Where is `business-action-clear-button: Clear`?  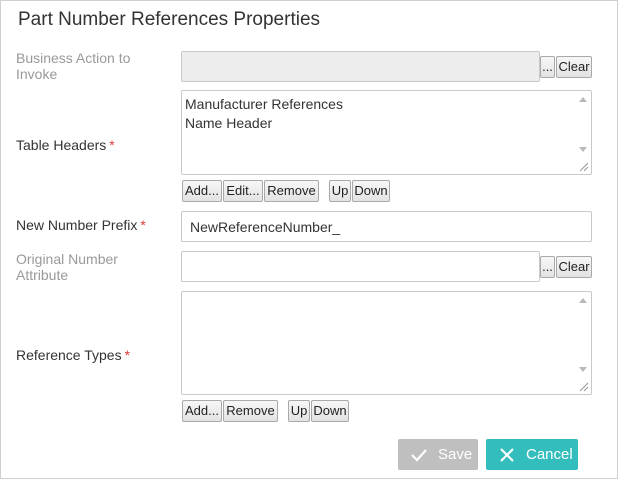
business-action-clear-button: Clear is located at coordinates (574, 67).